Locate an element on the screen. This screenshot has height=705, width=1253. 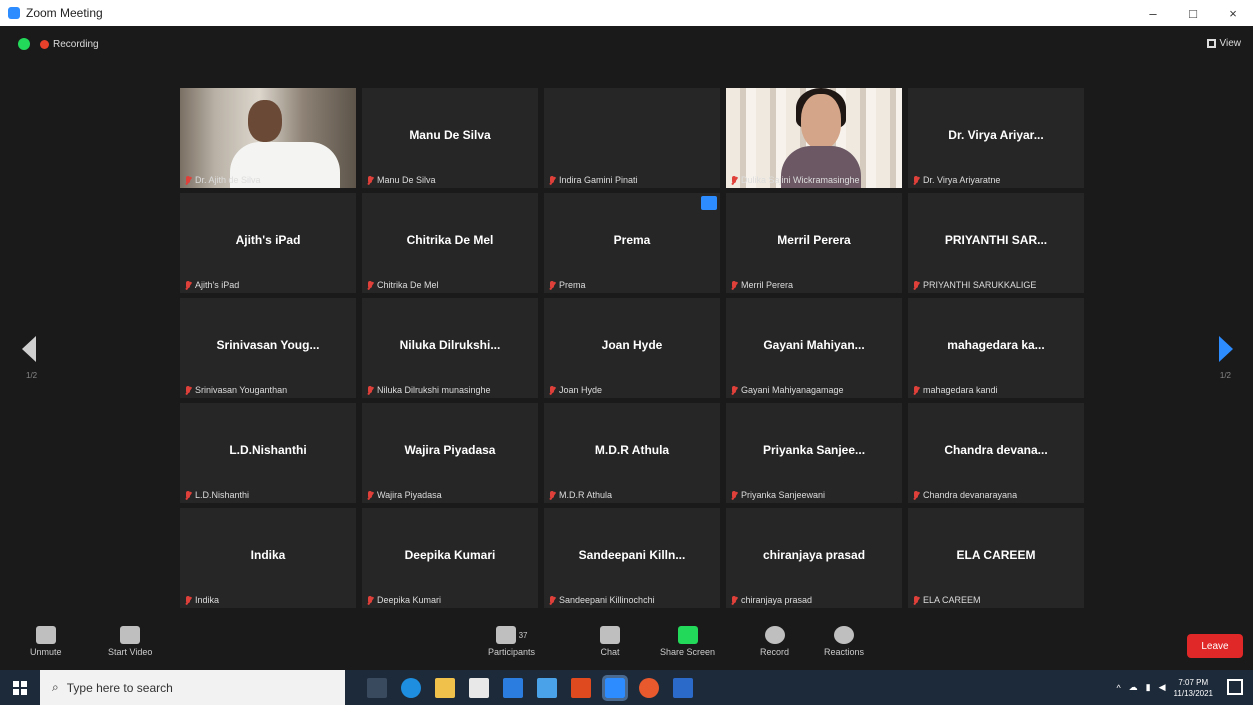
participant-tile: chiranjaya prasad chiranjaya prasad is located at coordinates (814, 558).